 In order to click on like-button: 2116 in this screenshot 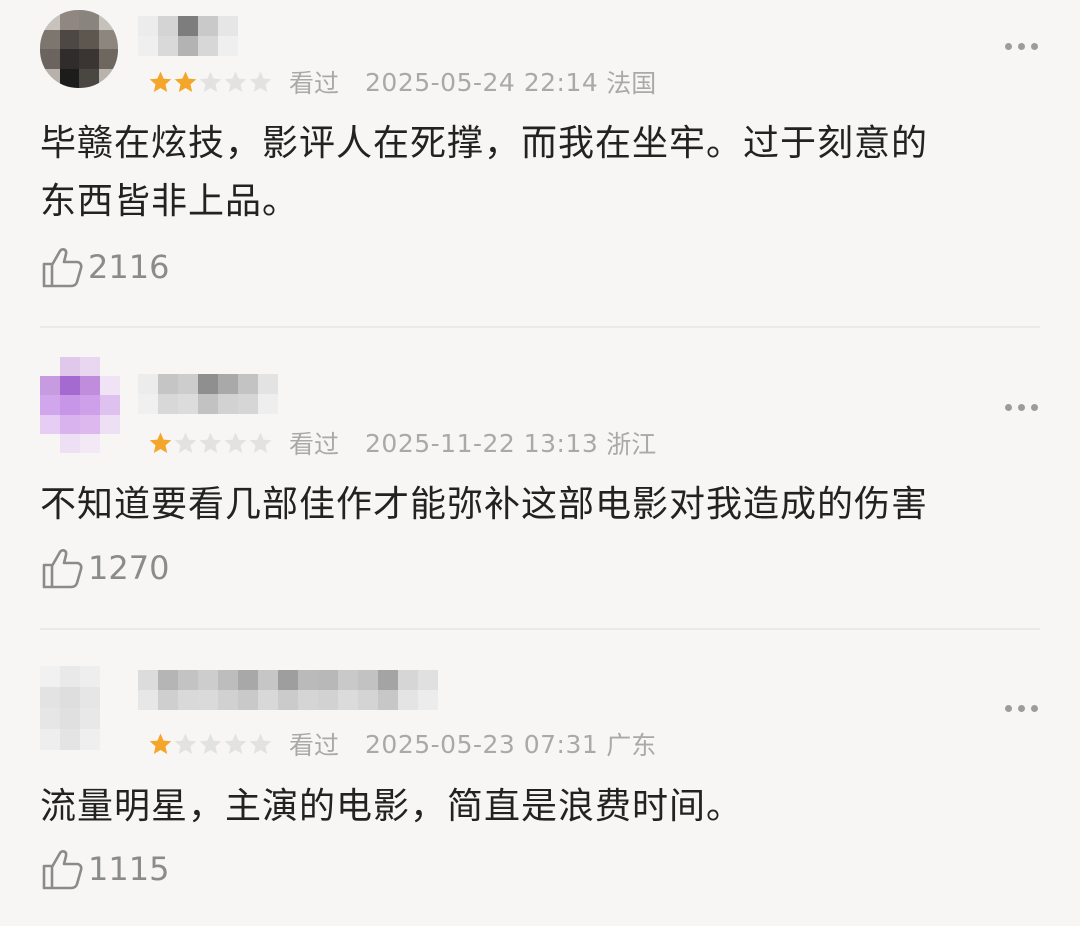, I will do `click(104, 267)`.